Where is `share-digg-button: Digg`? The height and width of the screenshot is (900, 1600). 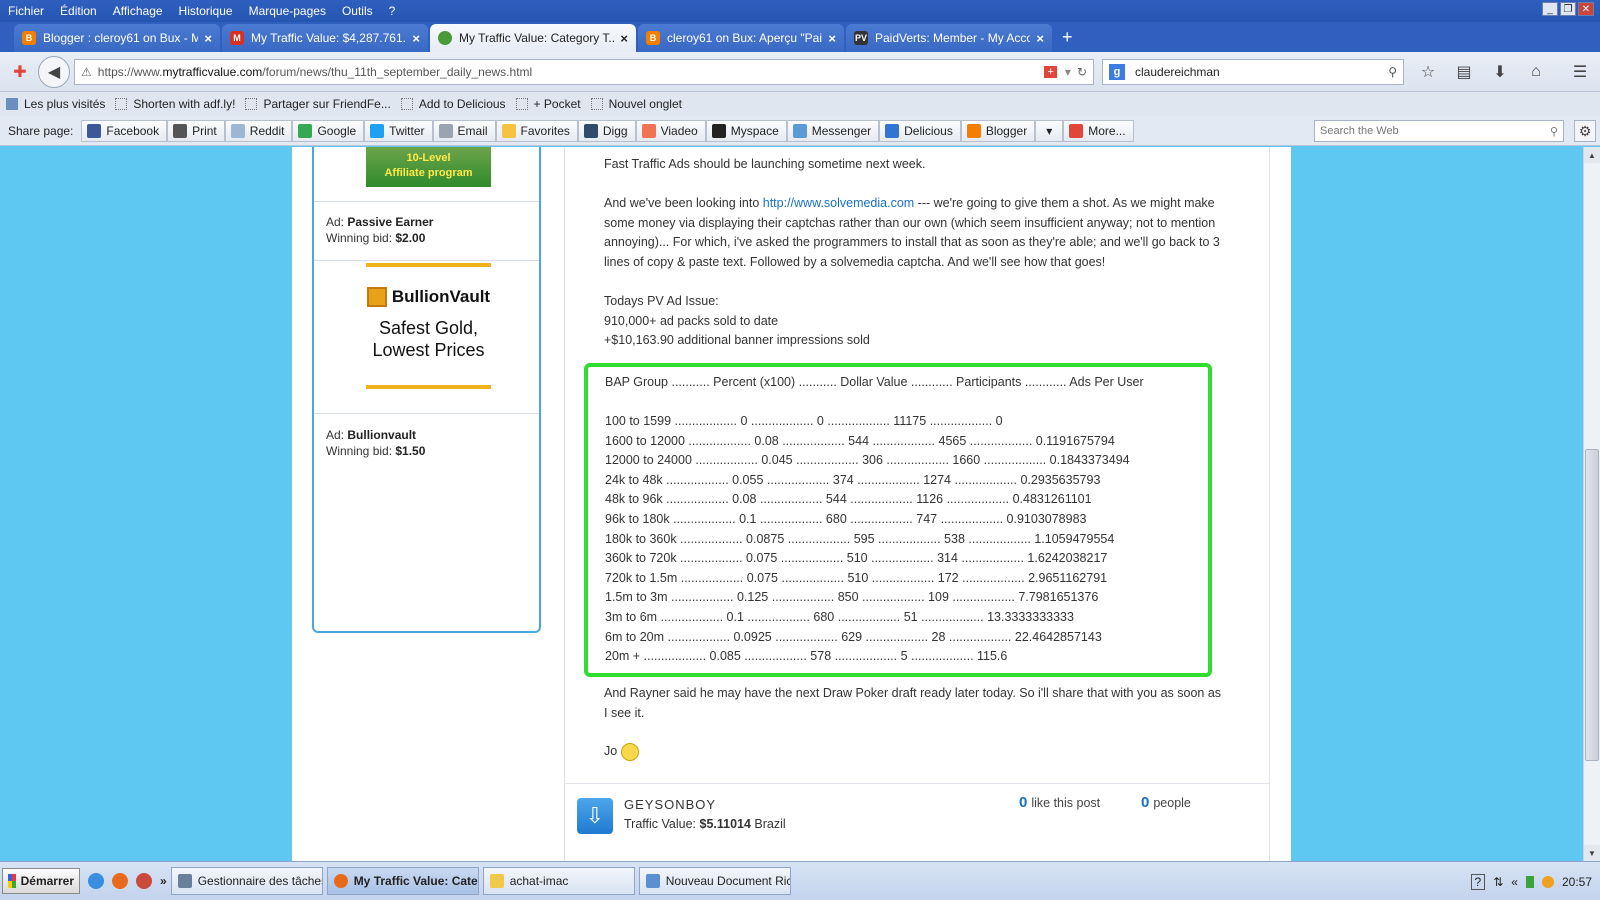 share-digg-button: Digg is located at coordinates (606, 130).